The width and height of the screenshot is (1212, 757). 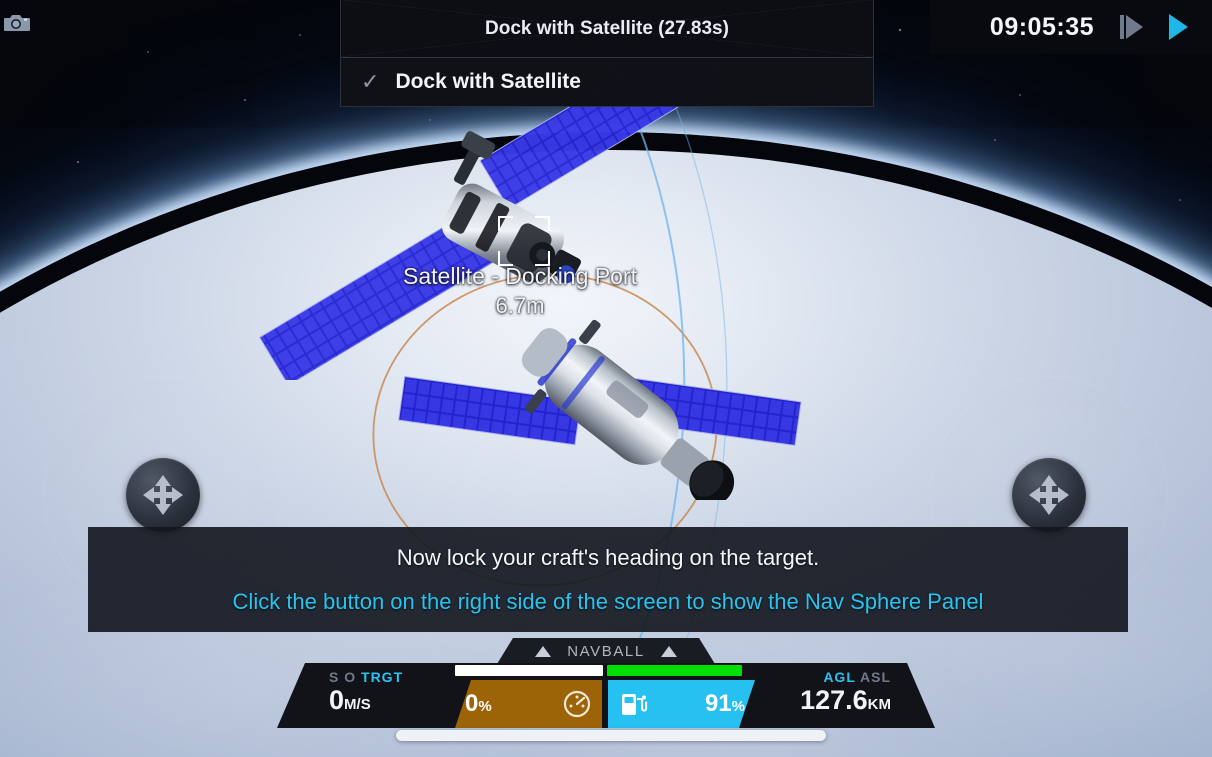 I want to click on speed-mode-row: S O TRGT, so click(x=392, y=677).